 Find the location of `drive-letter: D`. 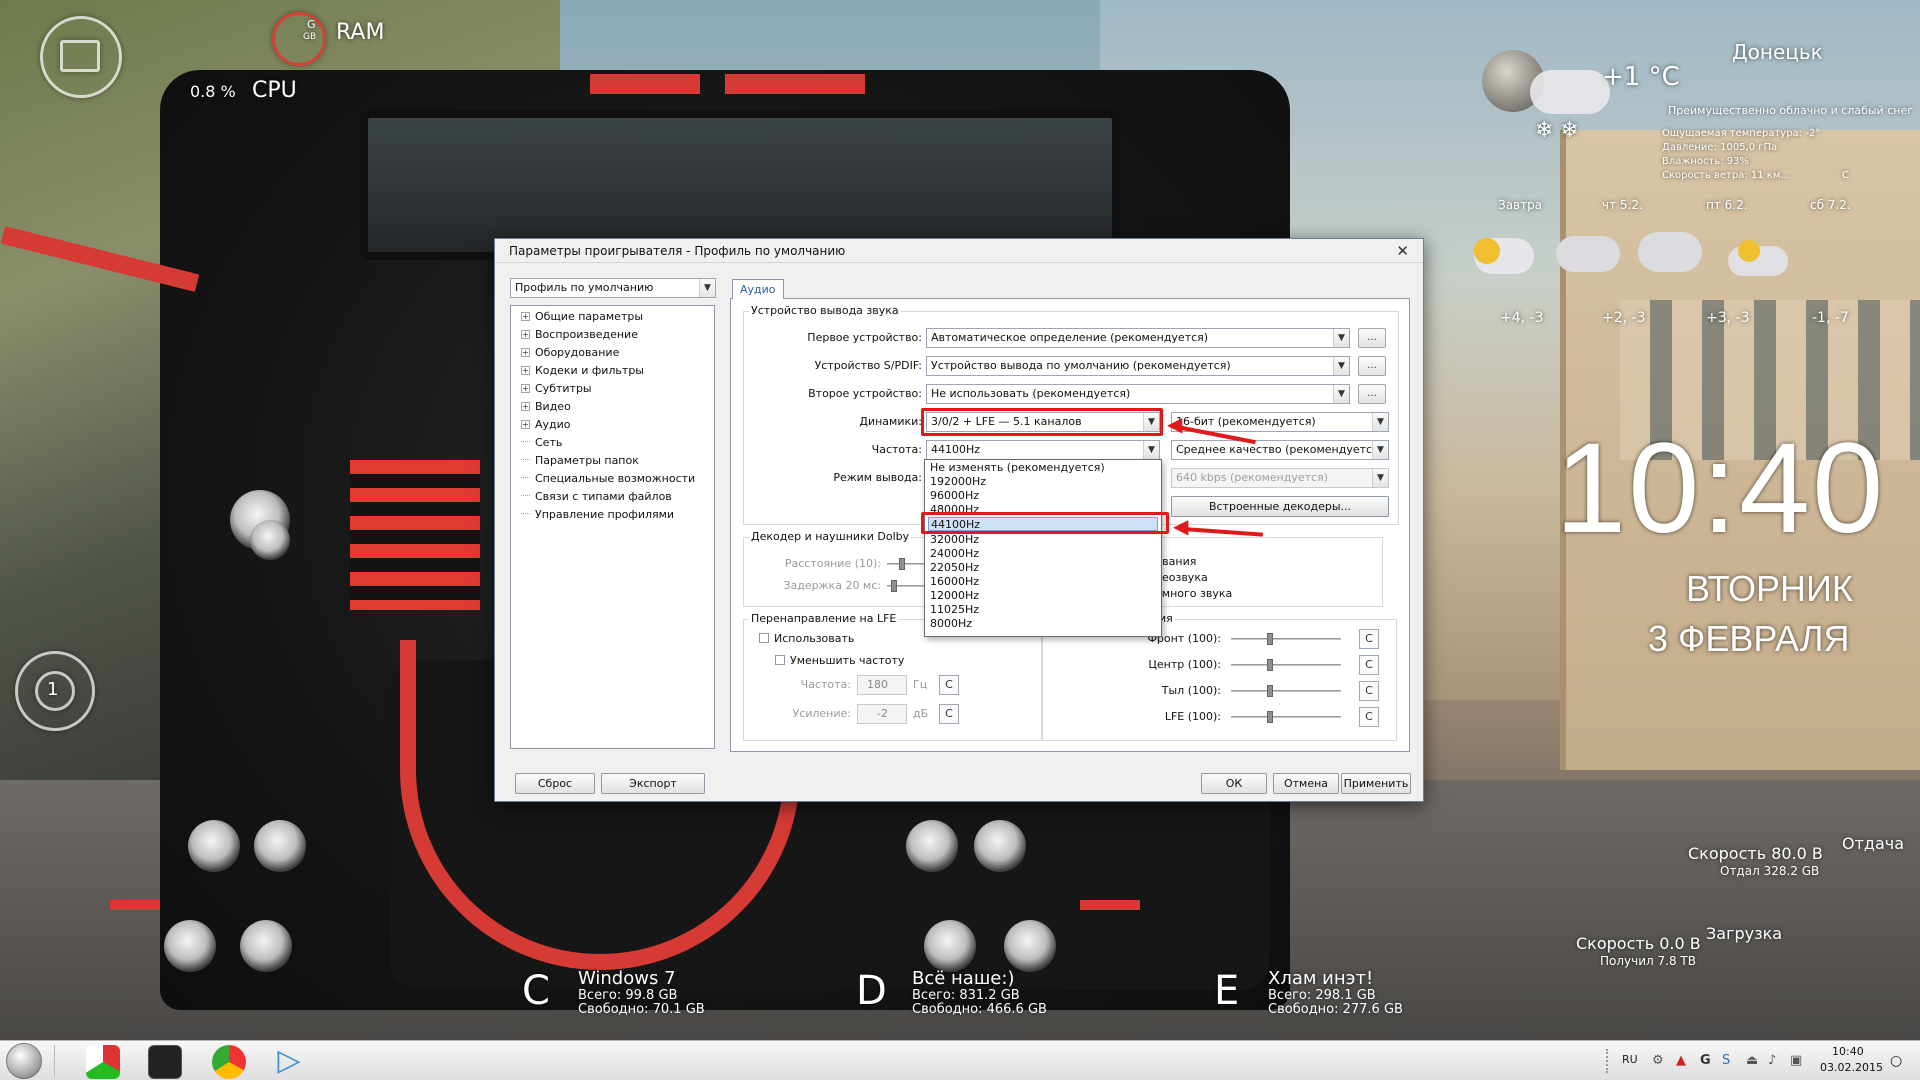

drive-letter: D is located at coordinates (871, 991).